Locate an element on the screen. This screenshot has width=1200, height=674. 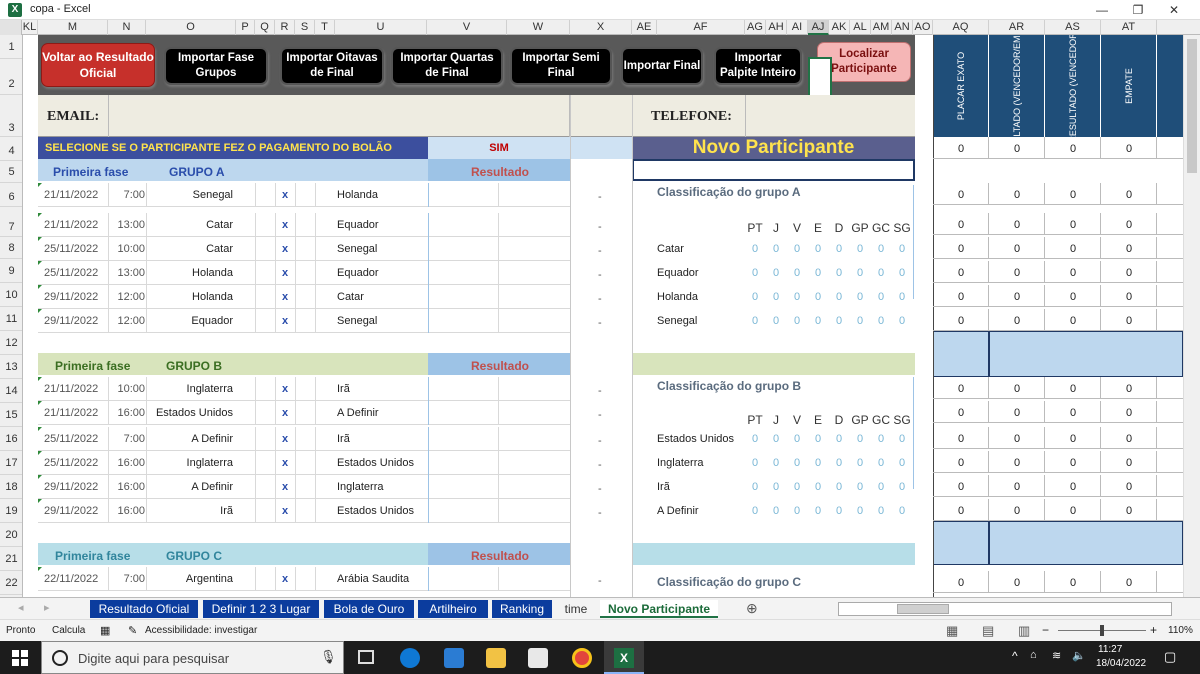
row-header: 15 is located at coordinates (11, 415).